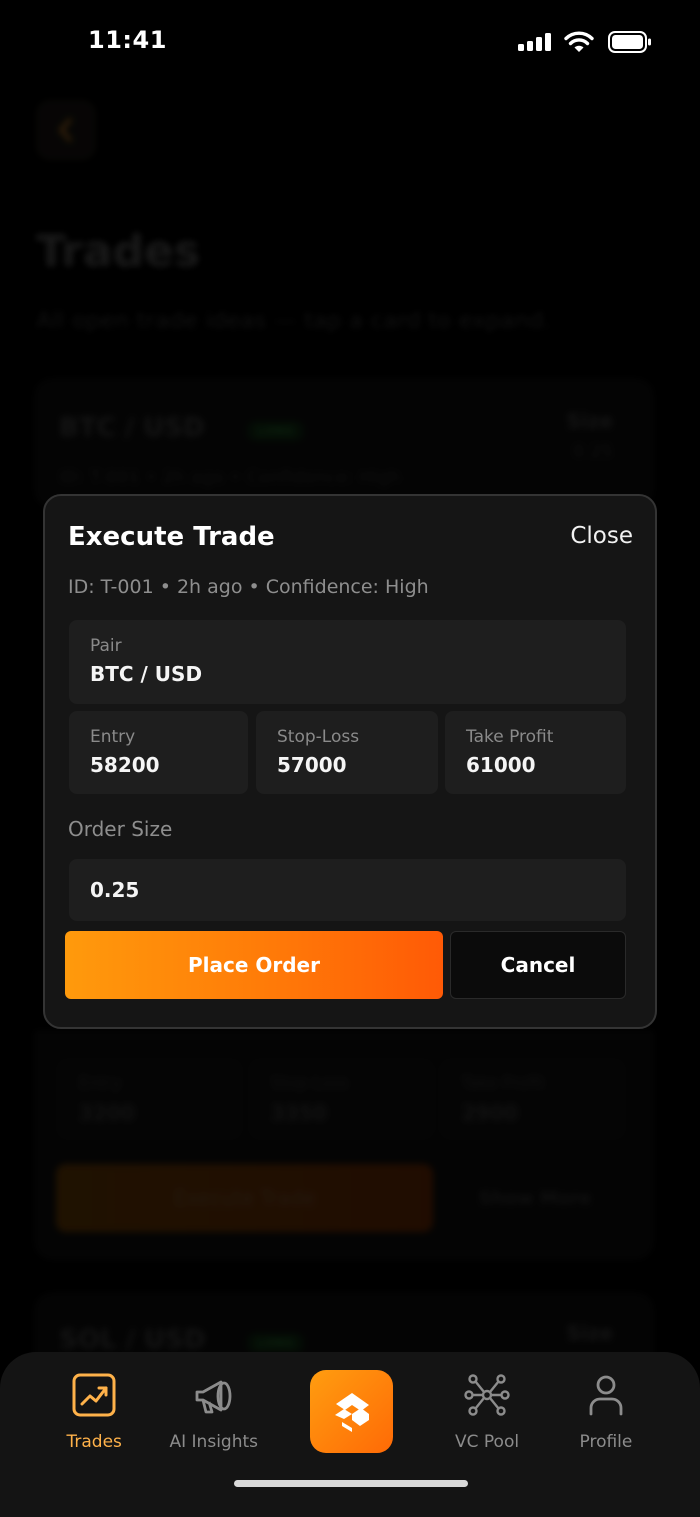 The image size is (700, 1517). I want to click on status-time: 11:41, so click(127, 40).